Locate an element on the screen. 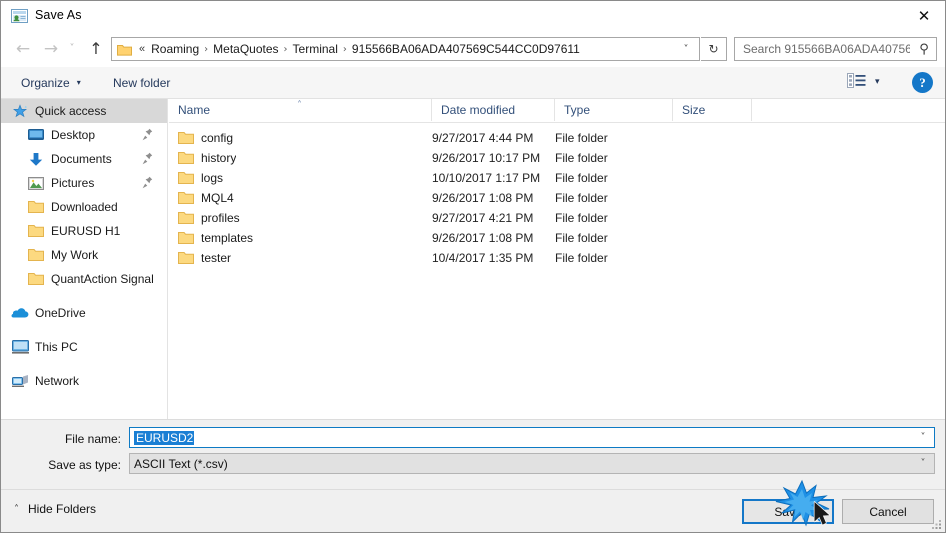 This screenshot has width=946, height=533. hide-folders-button: ˄ Hide Folders is located at coordinates (55, 509).